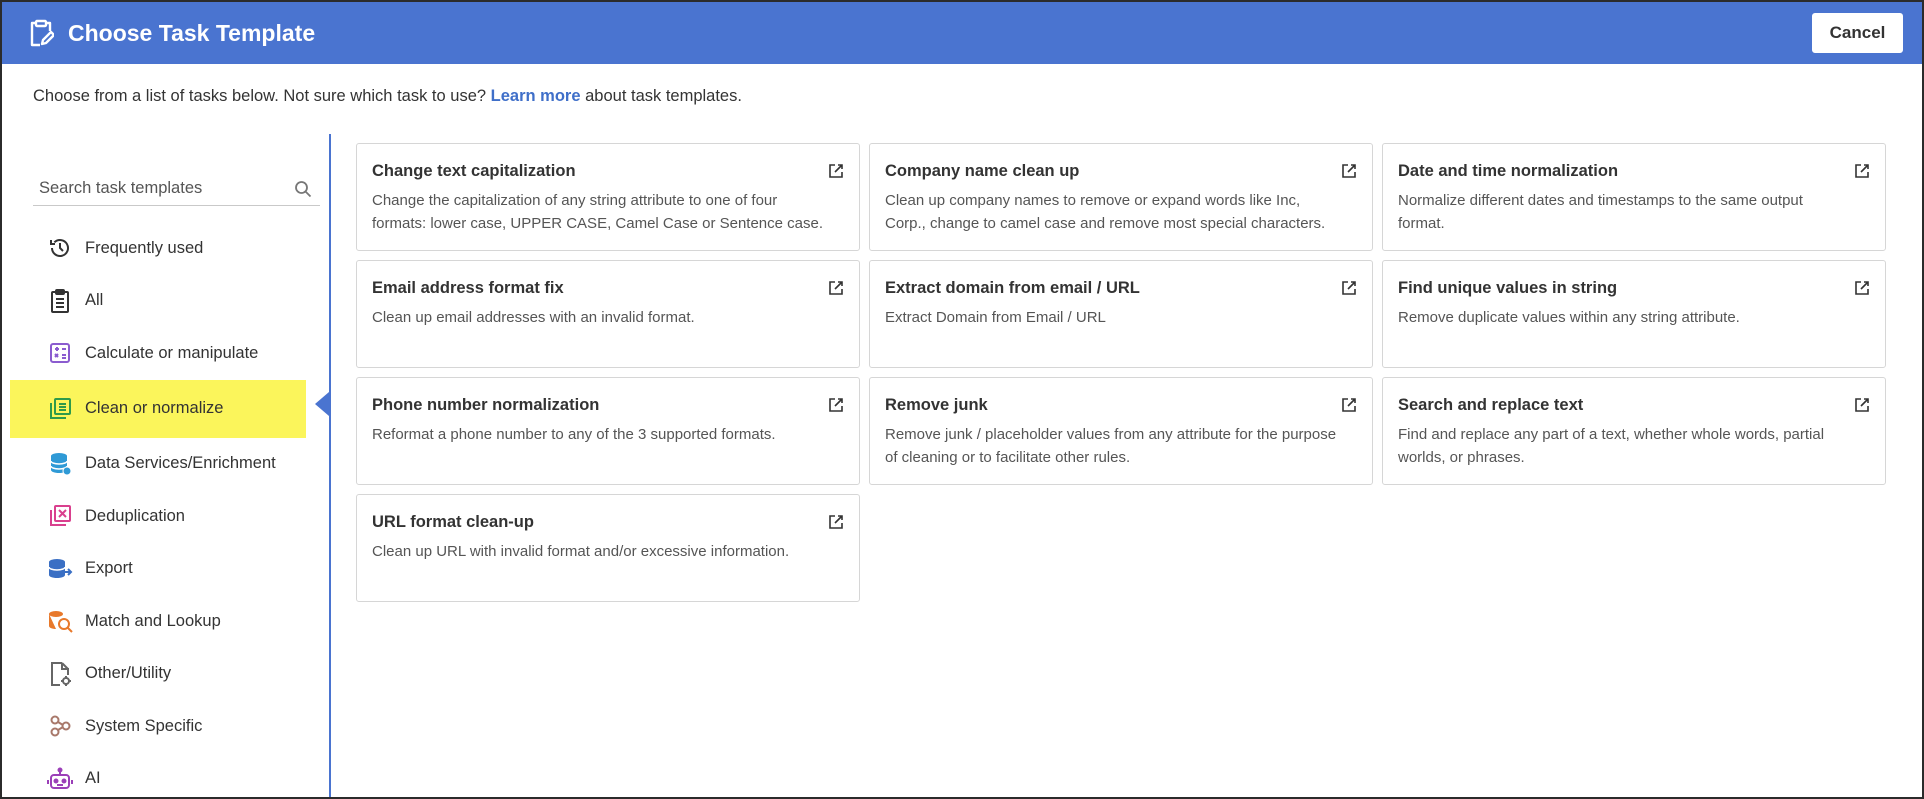 The width and height of the screenshot is (1924, 799). Describe the element at coordinates (60, 674) in the screenshot. I see `file-gear-icon` at that location.